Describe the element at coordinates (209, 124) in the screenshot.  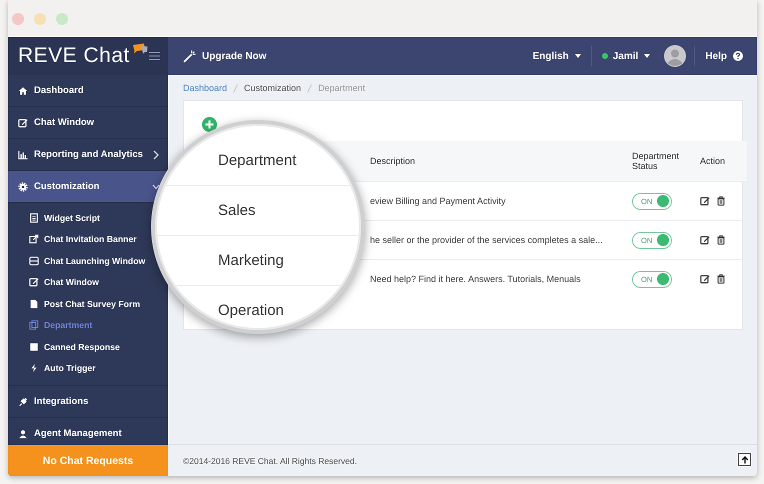
I see `add-button` at that location.